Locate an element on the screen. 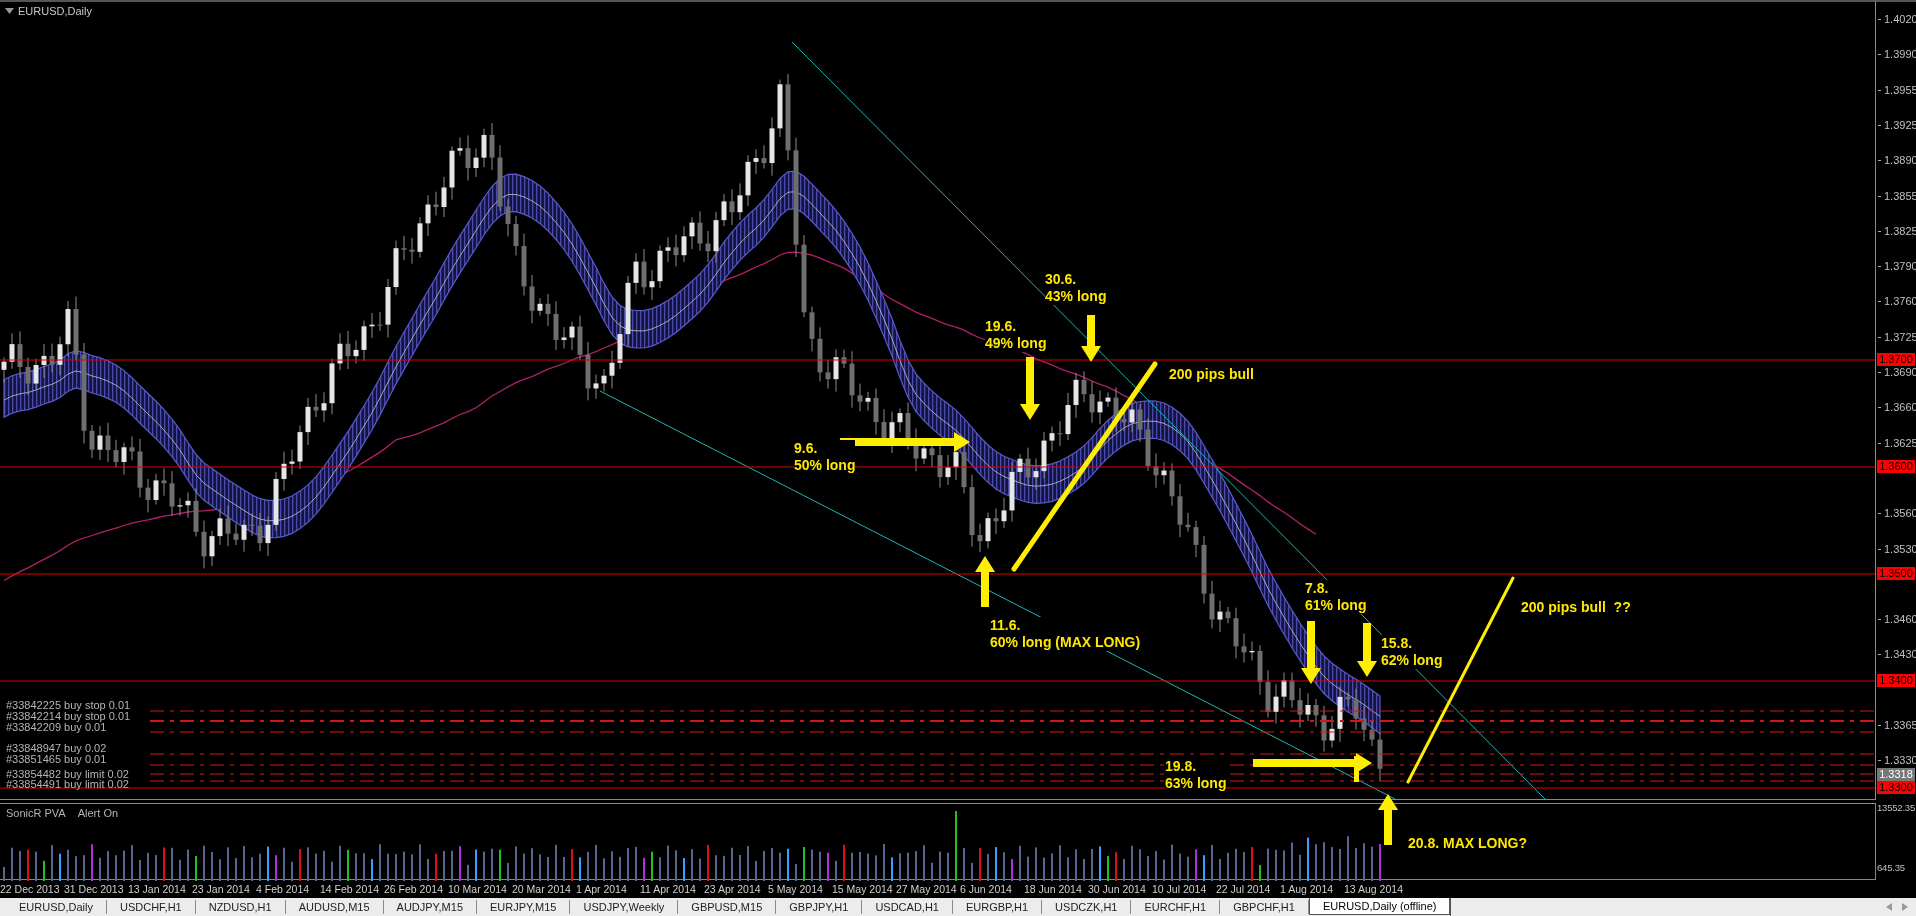 The height and width of the screenshot is (916, 1916). price-level-badge: 1.3700 is located at coordinates (1896, 359).